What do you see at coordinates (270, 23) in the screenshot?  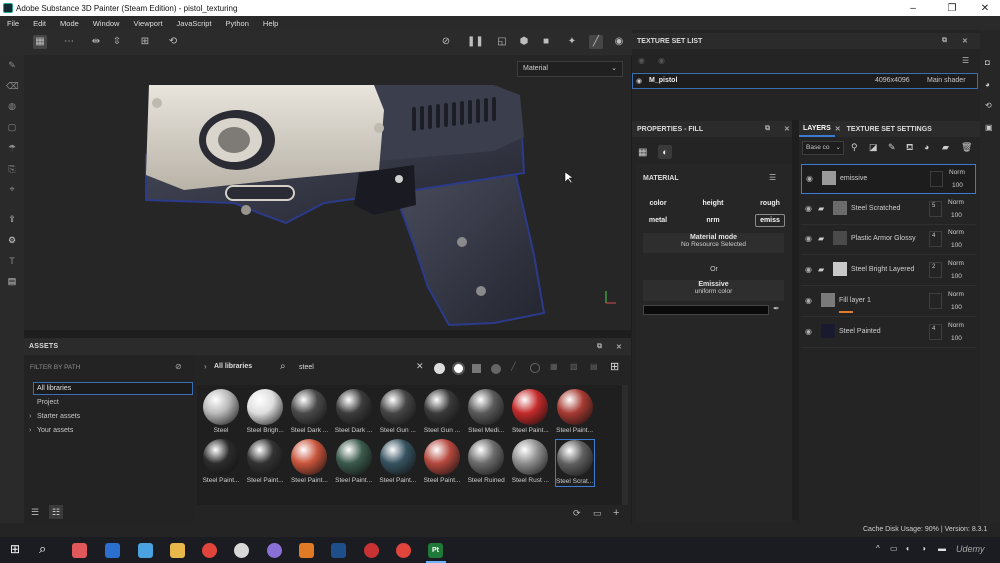 I see `menu-help: Help` at bounding box center [270, 23].